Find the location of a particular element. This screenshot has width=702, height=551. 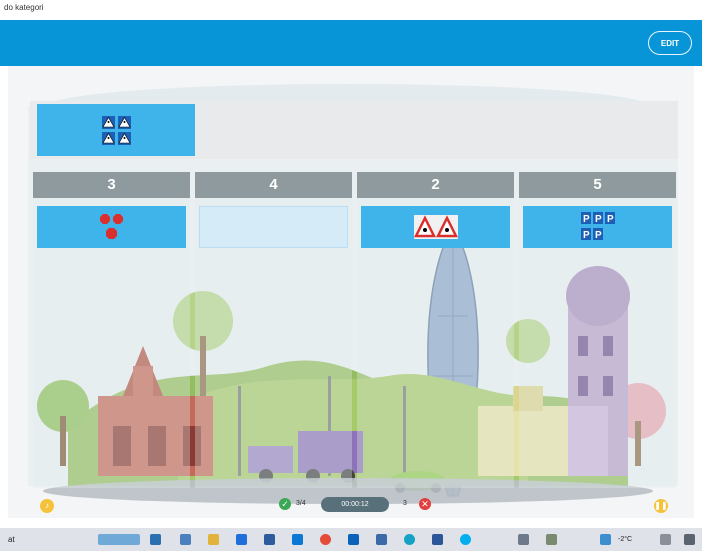

weather-icon is located at coordinates (605, 539).